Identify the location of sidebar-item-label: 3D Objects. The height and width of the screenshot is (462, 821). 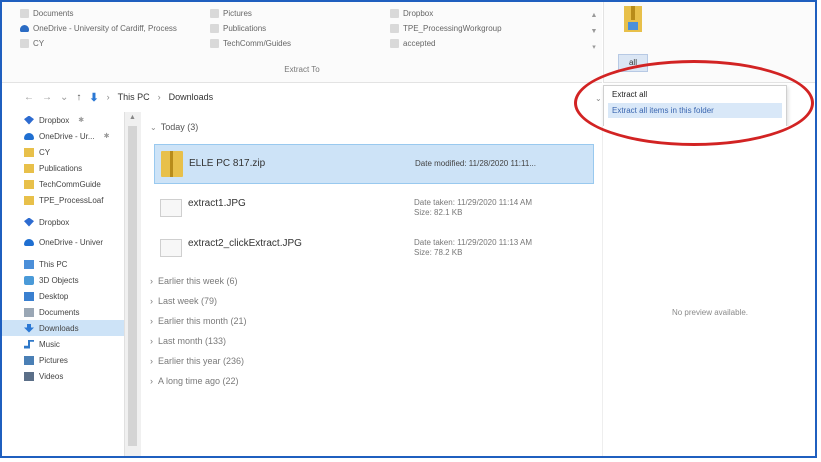
(59, 280).